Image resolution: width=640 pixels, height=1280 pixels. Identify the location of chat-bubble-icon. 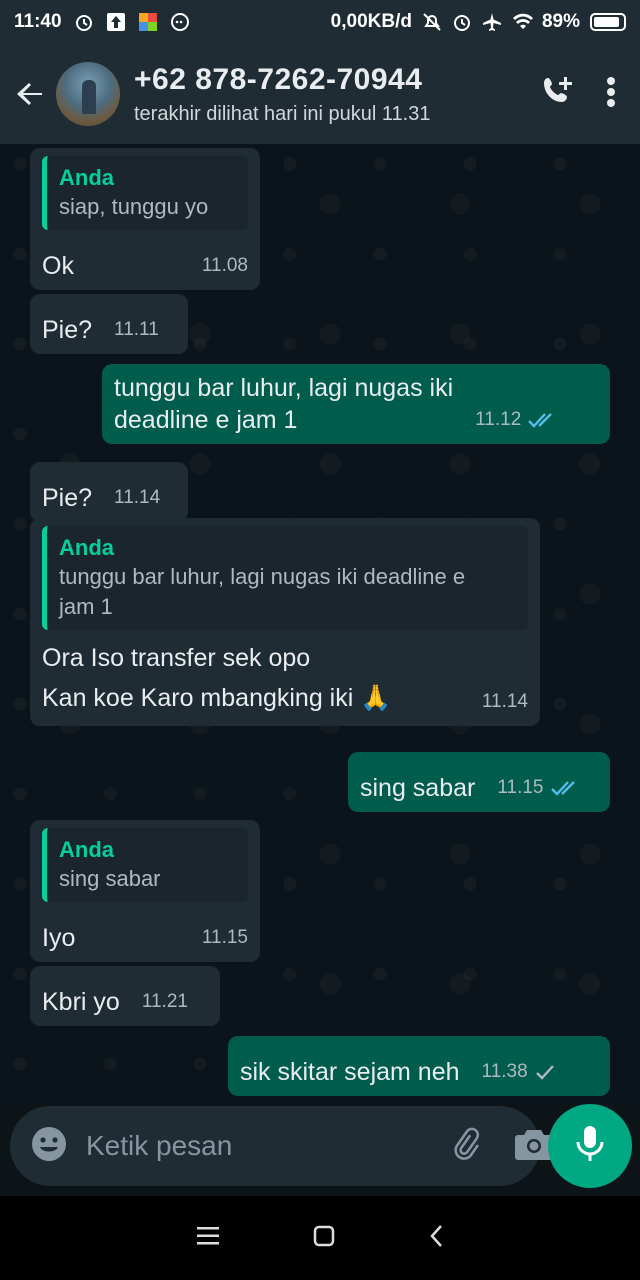
(180, 22).